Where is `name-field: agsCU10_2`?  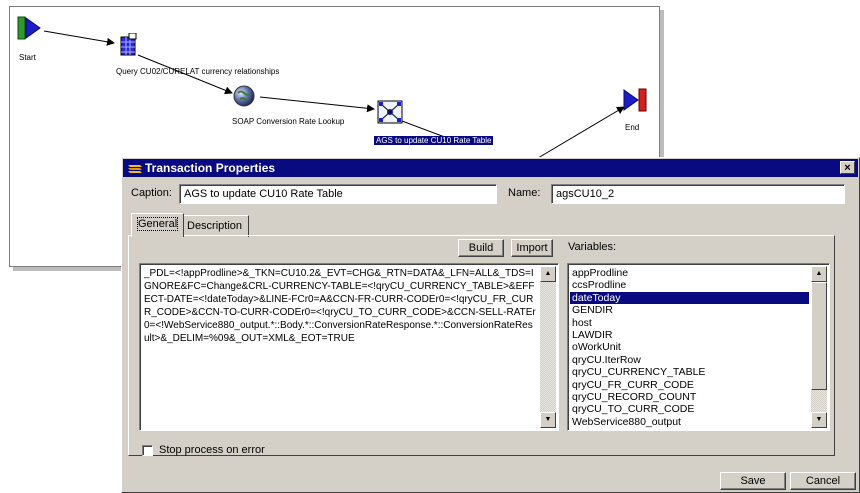 name-field: agsCU10_2 is located at coordinates (698, 194).